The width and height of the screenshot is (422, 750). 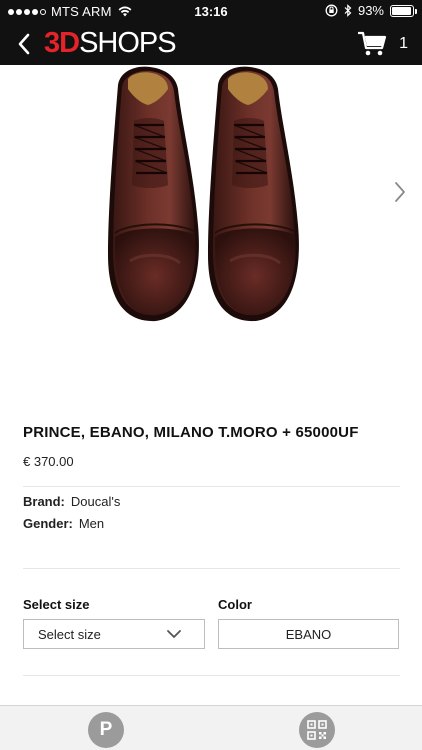 I want to click on gender-value: Men, so click(x=91, y=523).